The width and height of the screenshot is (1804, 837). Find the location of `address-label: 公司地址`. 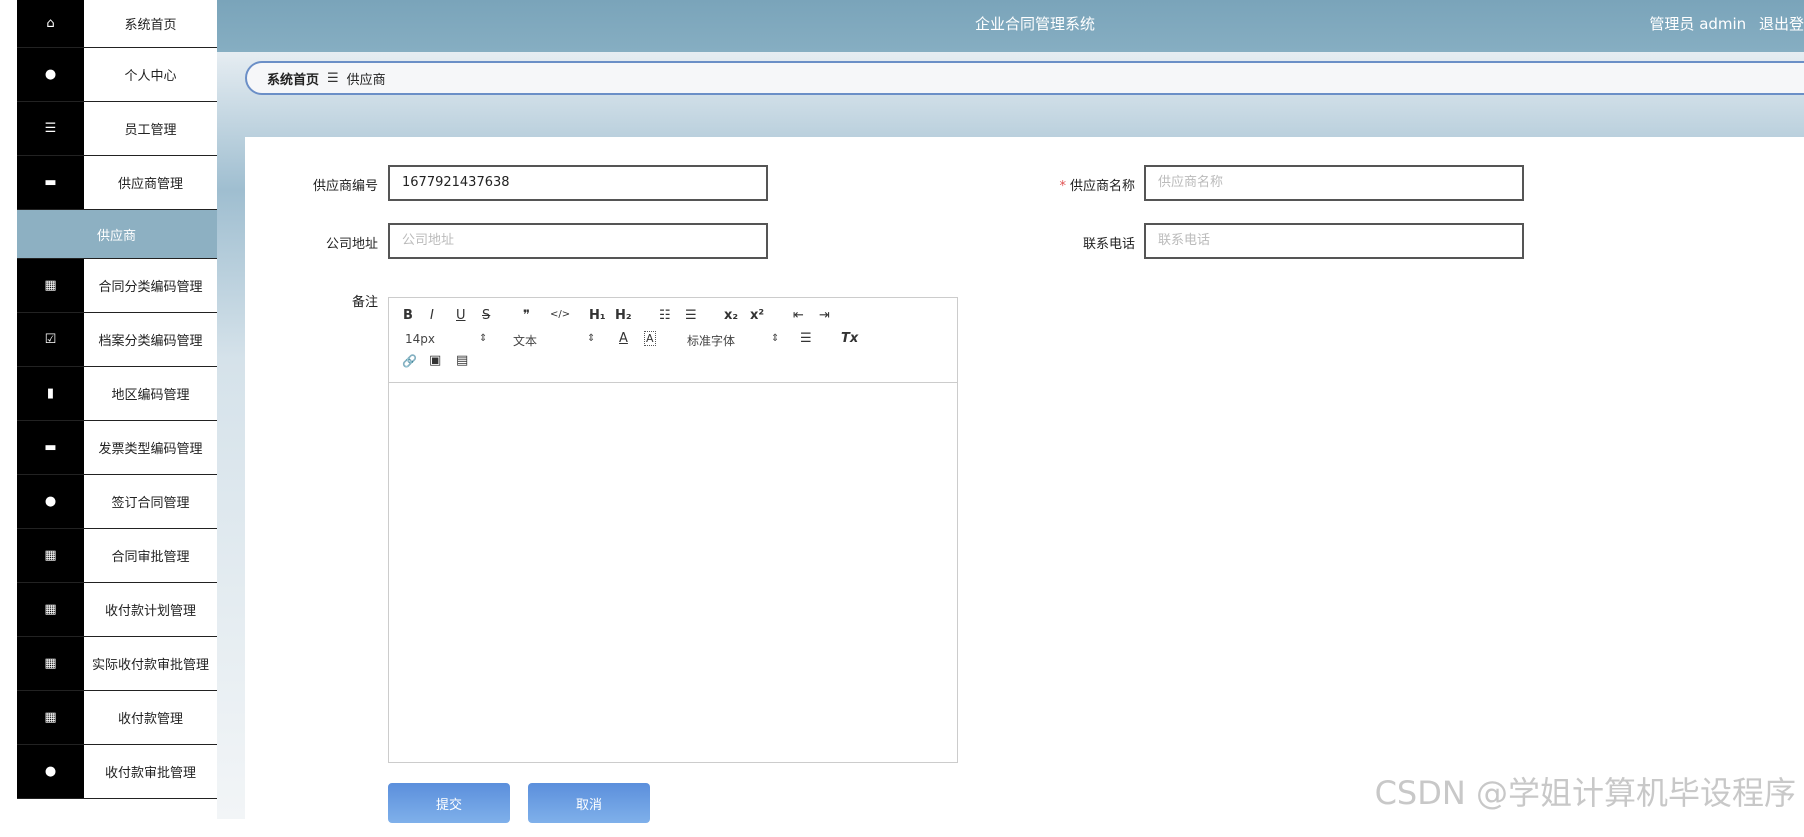

address-label: 公司地址 is located at coordinates (351, 244).